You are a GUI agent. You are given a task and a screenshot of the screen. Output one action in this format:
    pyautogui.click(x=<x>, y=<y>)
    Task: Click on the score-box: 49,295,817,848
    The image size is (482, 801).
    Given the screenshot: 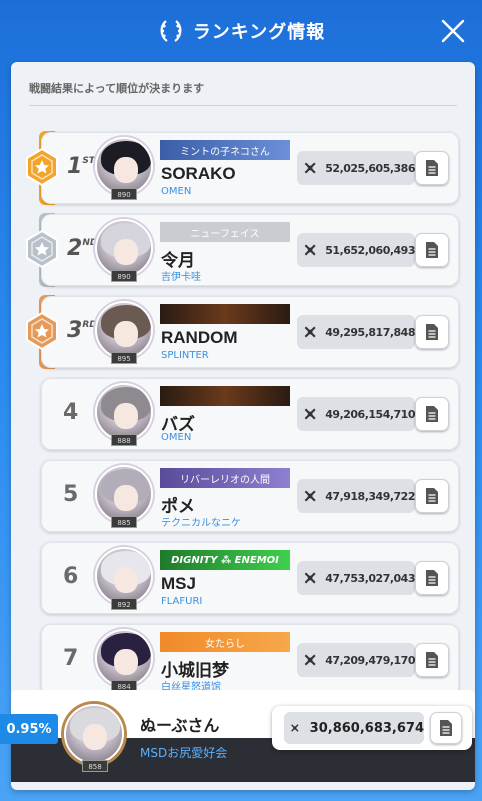 What is the action you would take?
    pyautogui.click(x=356, y=332)
    